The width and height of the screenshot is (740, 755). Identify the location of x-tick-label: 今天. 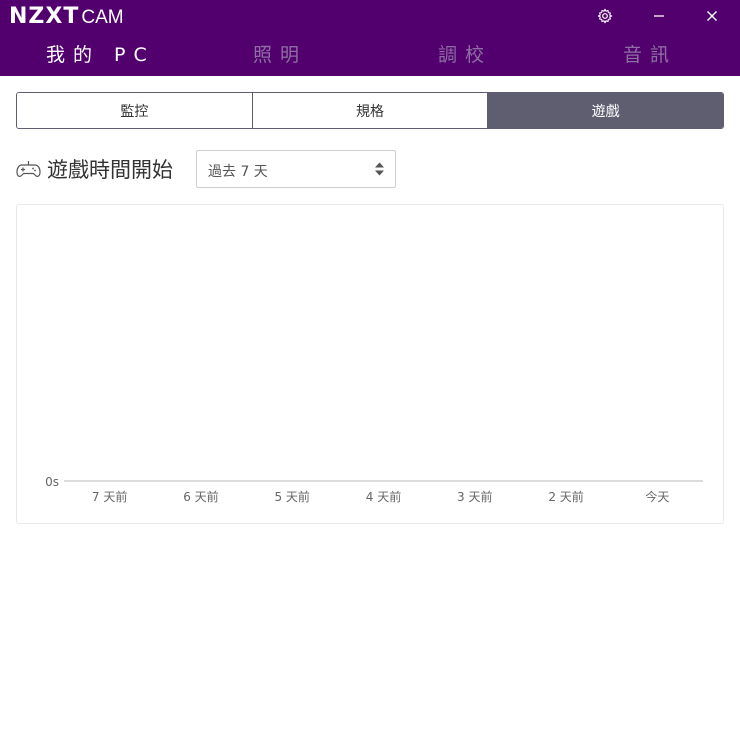
(657, 496).